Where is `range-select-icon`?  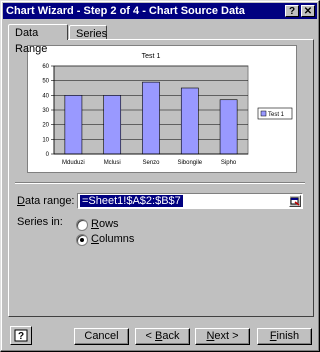
range-select-icon is located at coordinates (295, 201).